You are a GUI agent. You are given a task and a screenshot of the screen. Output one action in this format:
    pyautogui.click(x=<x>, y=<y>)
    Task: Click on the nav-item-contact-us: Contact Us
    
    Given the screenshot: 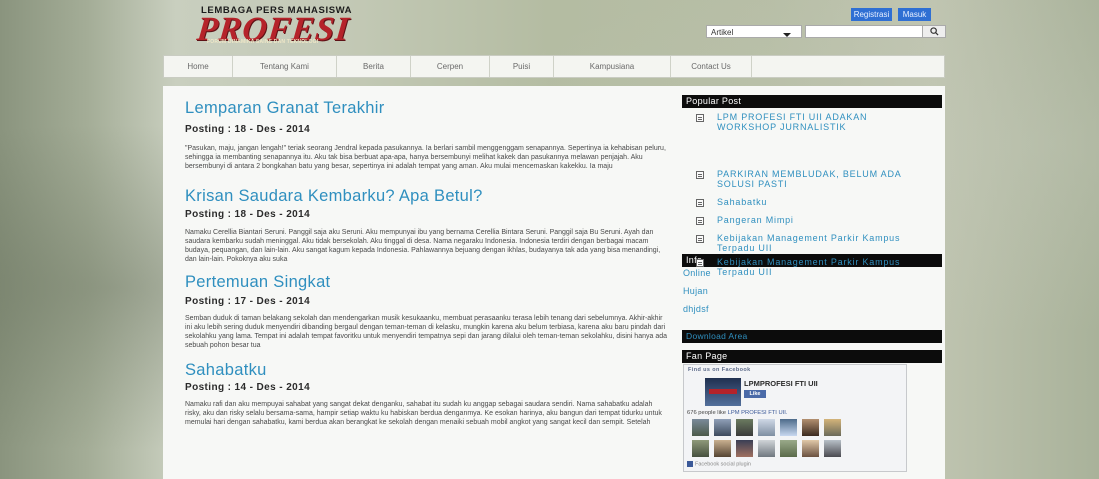 What is the action you would take?
    pyautogui.click(x=711, y=66)
    